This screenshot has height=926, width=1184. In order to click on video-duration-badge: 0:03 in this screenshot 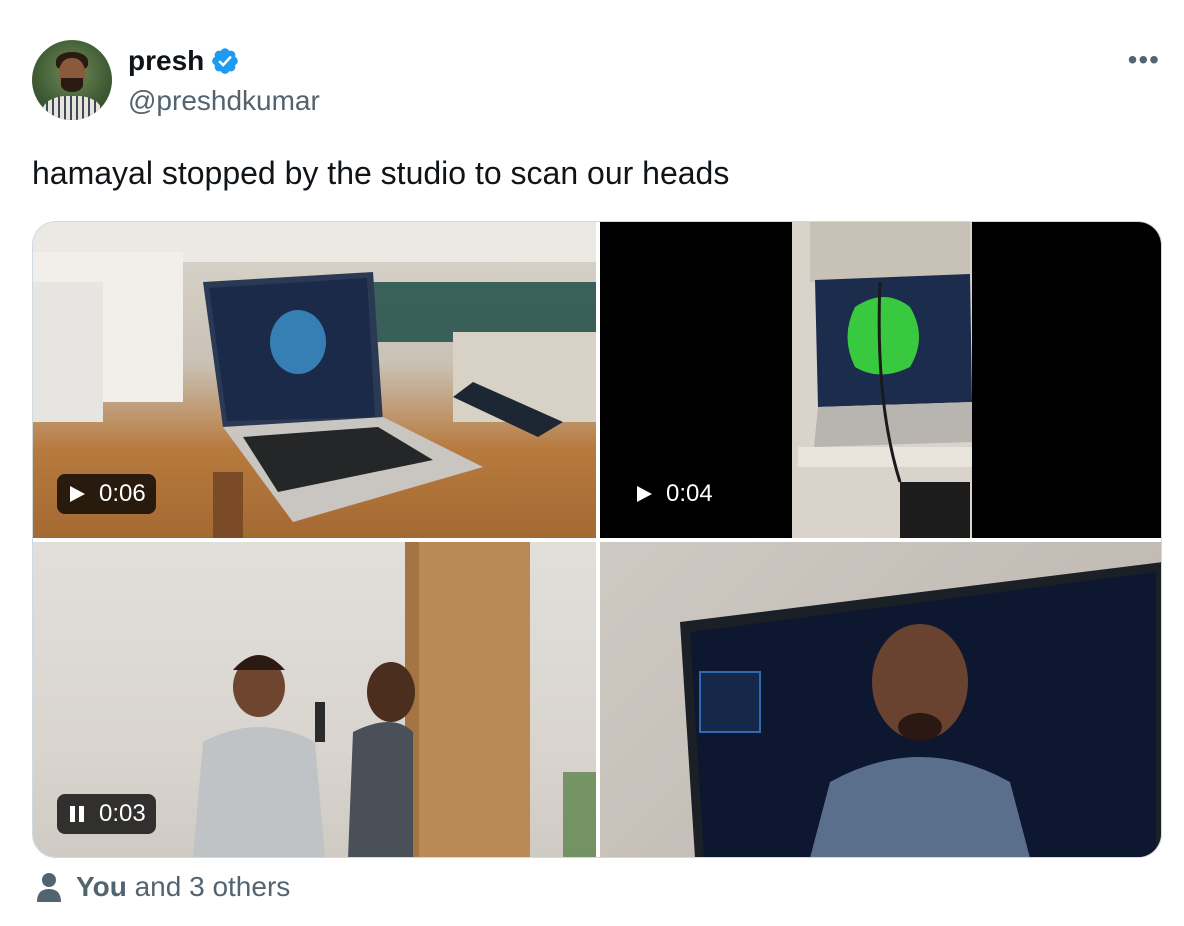, I will do `click(106, 814)`.